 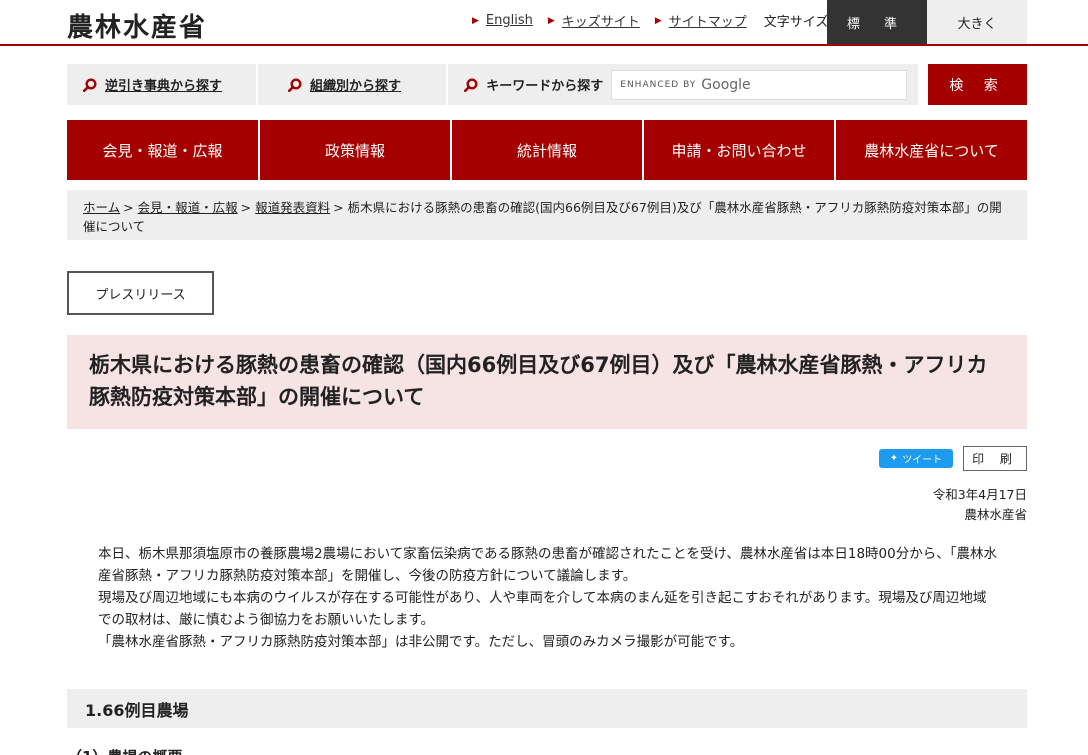 I want to click on release-info: 令和3年4月17日 農林水産省, so click(x=980, y=505).